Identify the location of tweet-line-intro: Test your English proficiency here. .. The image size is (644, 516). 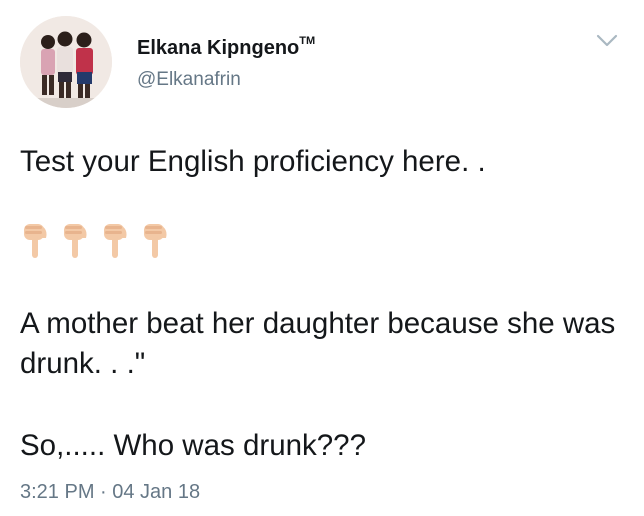
(253, 161).